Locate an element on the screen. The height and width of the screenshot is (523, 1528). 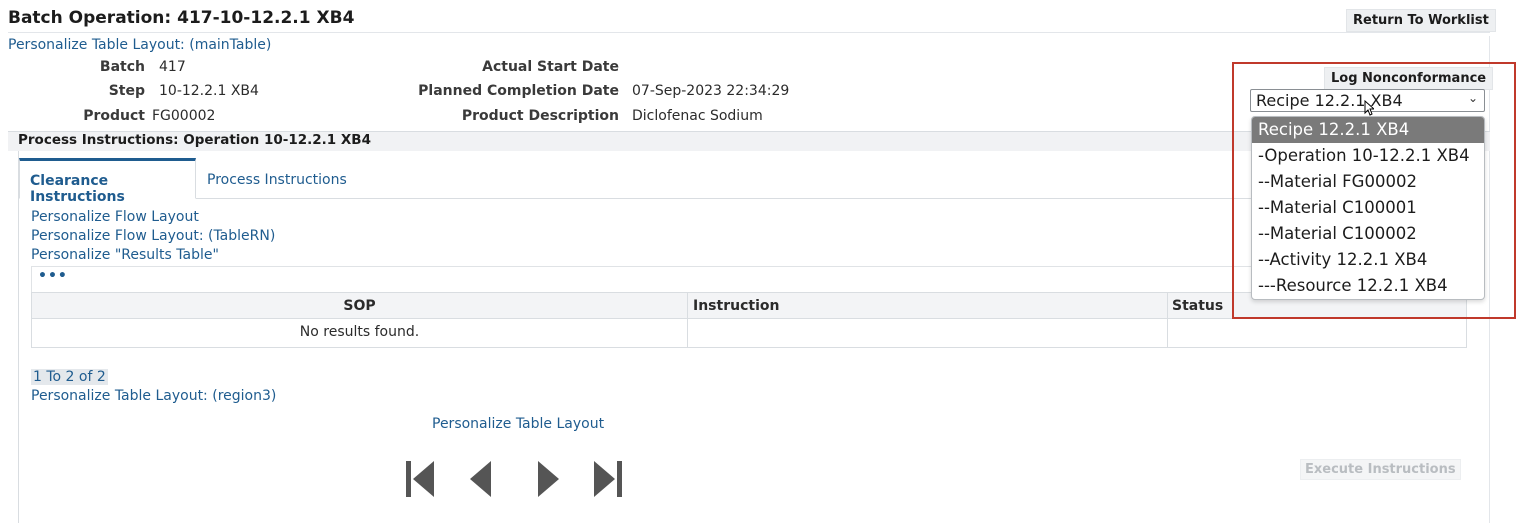
record-range: 1 To 2 of 2 is located at coordinates (69, 377).